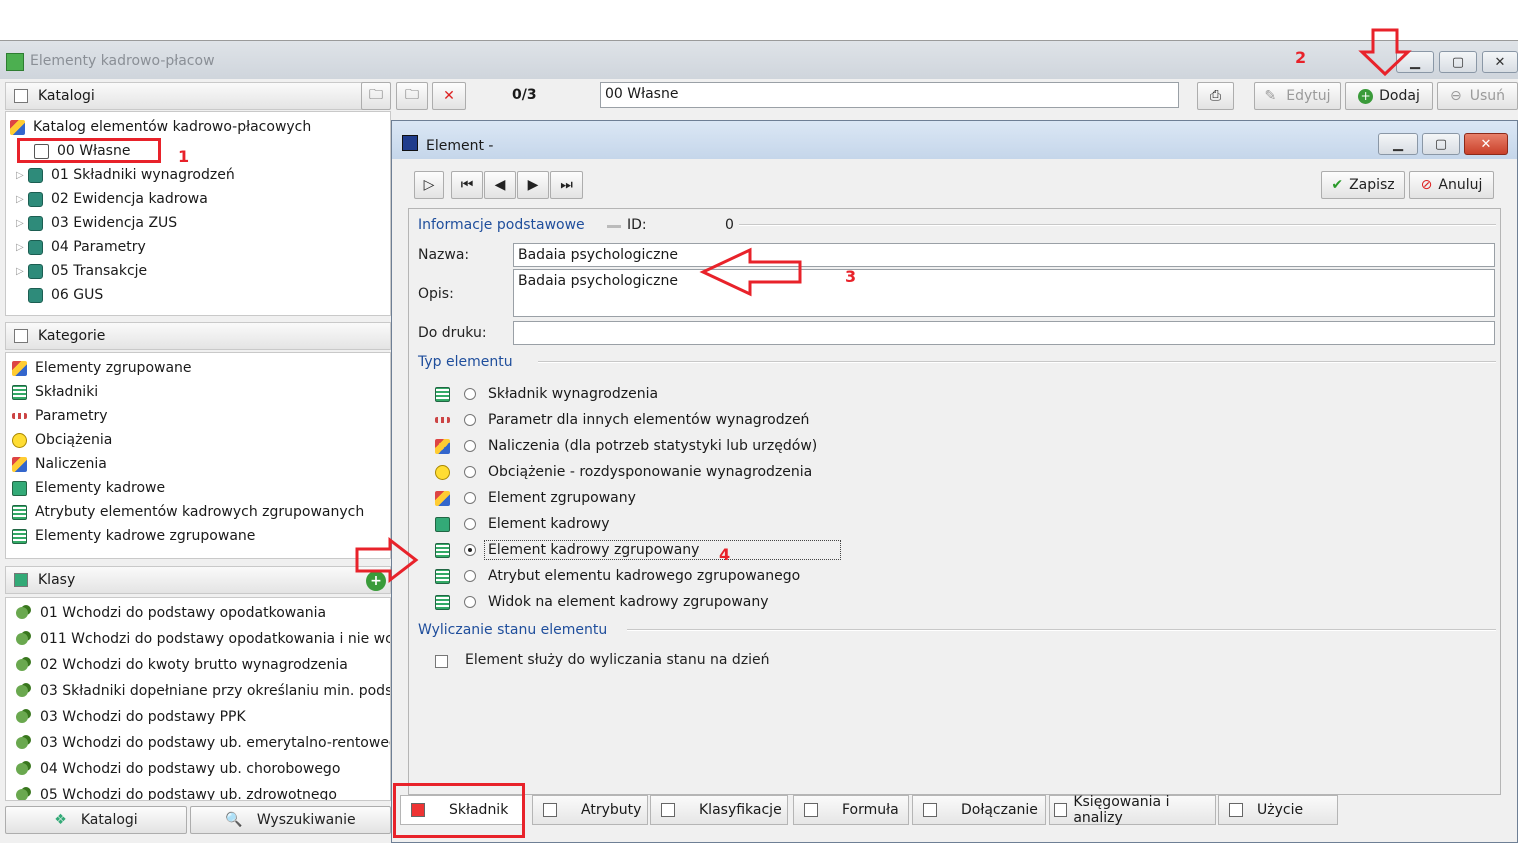  What do you see at coordinates (387, 560) in the screenshot?
I see `arrow-right-icon` at bounding box center [387, 560].